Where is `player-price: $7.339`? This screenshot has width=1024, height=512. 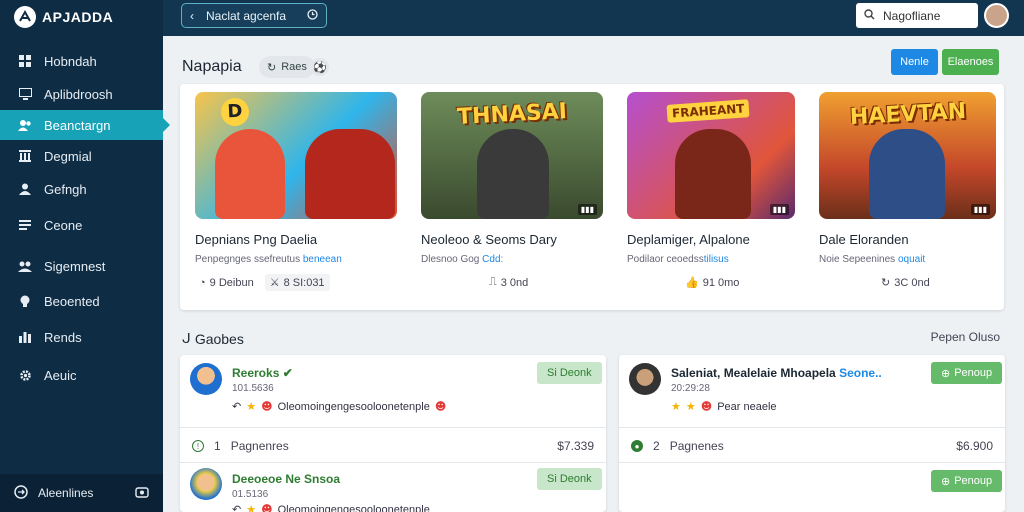
player-price: $7.339 is located at coordinates (575, 446).